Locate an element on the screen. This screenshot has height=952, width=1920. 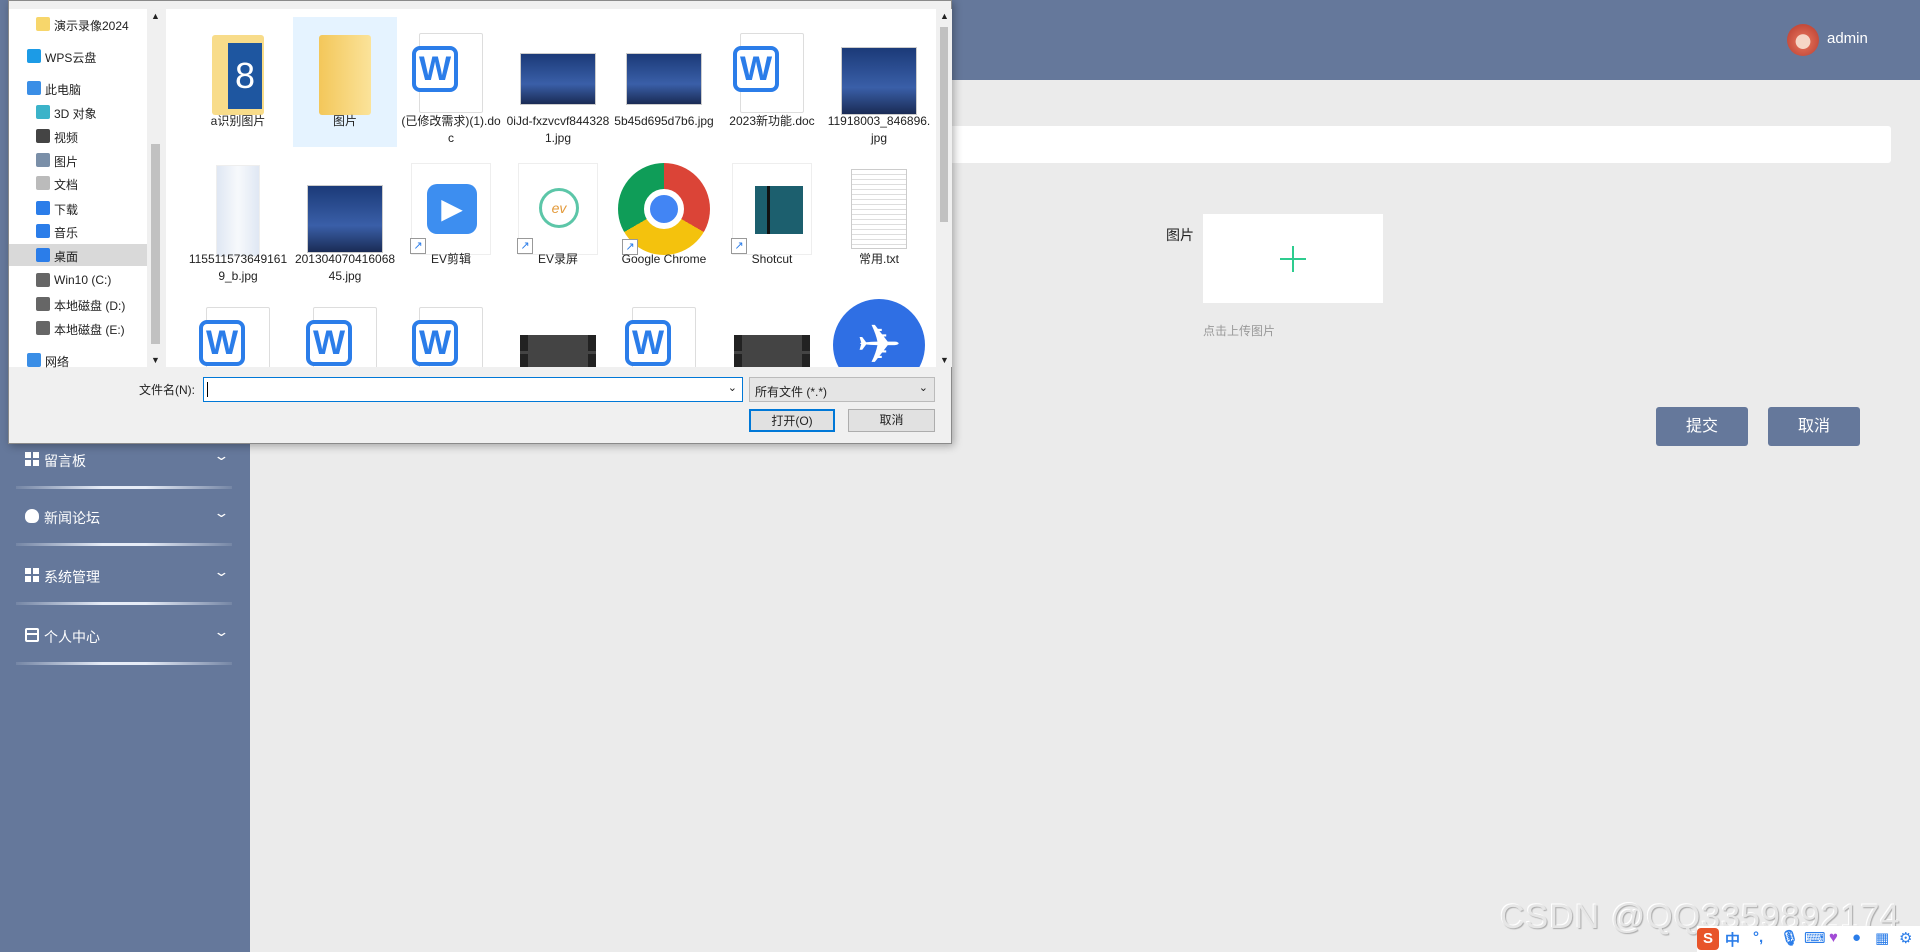
file-item: 常用.txt is located at coordinates (879, 220).